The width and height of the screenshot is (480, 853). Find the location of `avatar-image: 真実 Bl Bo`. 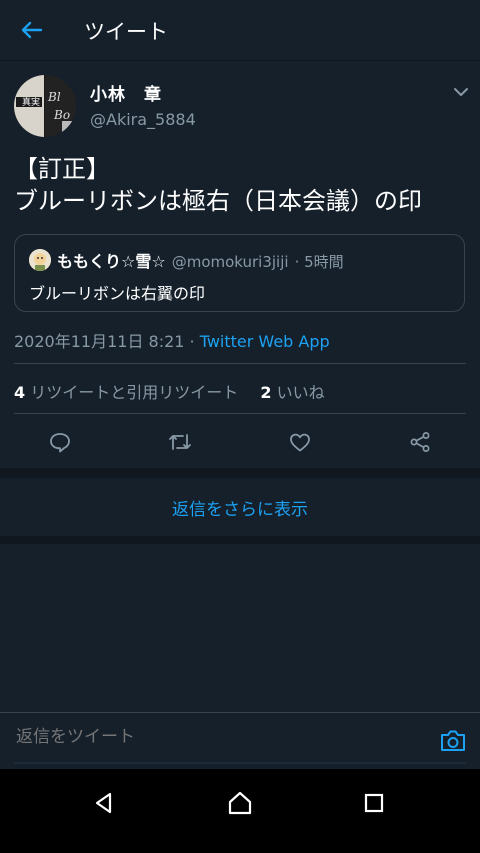

avatar-image: 真実 Bl Bo is located at coordinates (45, 106).